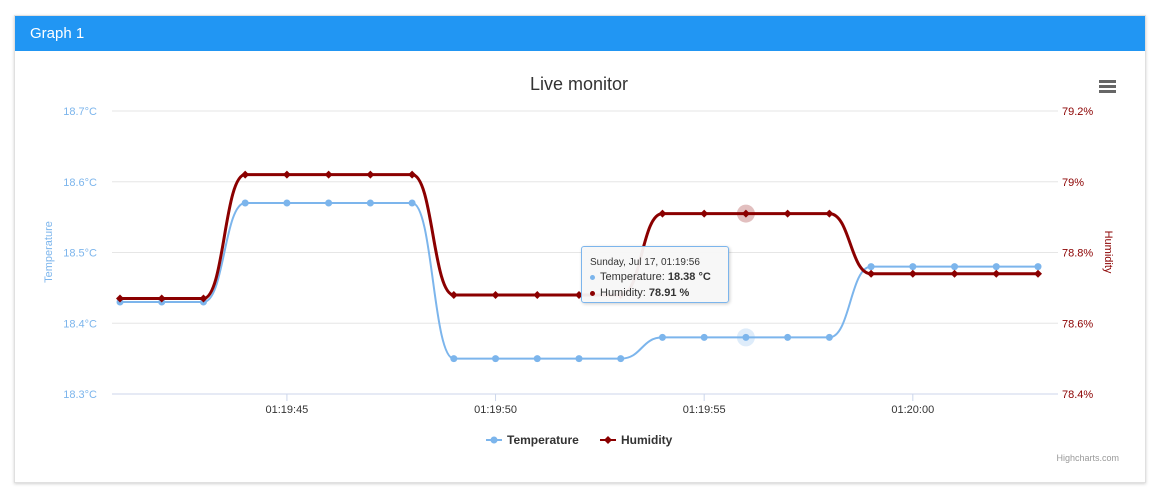 This screenshot has width=1161, height=496. Describe the element at coordinates (608, 440) in the screenshot. I see `legend-humidity-marker` at that location.